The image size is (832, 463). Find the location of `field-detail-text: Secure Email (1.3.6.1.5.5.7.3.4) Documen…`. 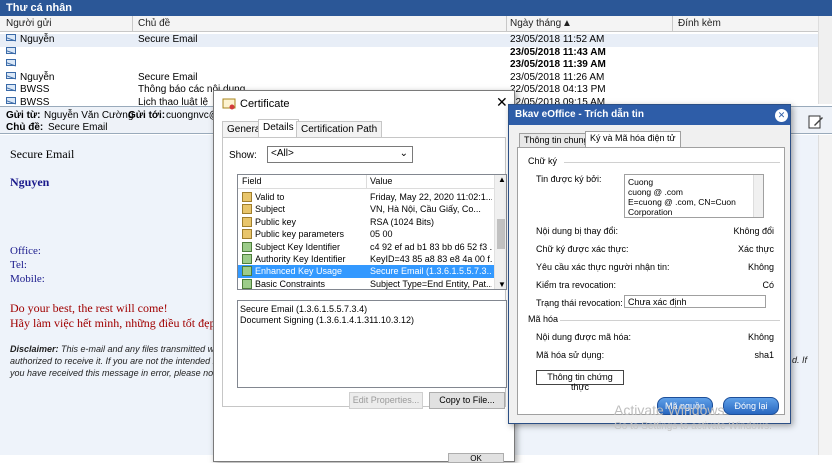

field-detail-text: Secure Email (1.3.6.1.5.5.7.3.4) Documen… is located at coordinates (372, 344).